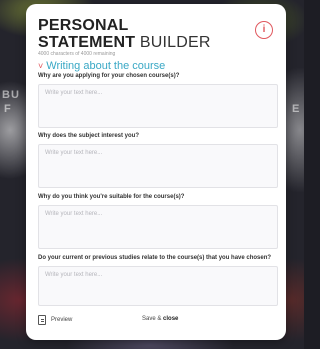  I want to click on preview-button: Preview, so click(55, 320).